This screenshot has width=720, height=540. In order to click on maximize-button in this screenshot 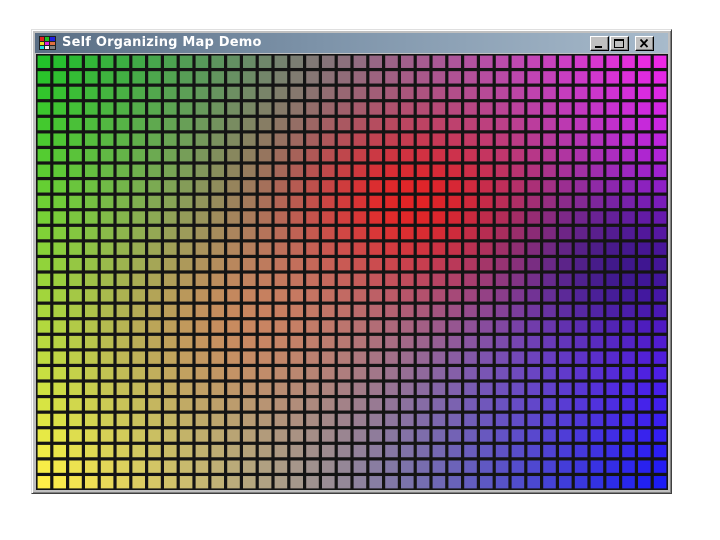, I will do `click(619, 43)`.